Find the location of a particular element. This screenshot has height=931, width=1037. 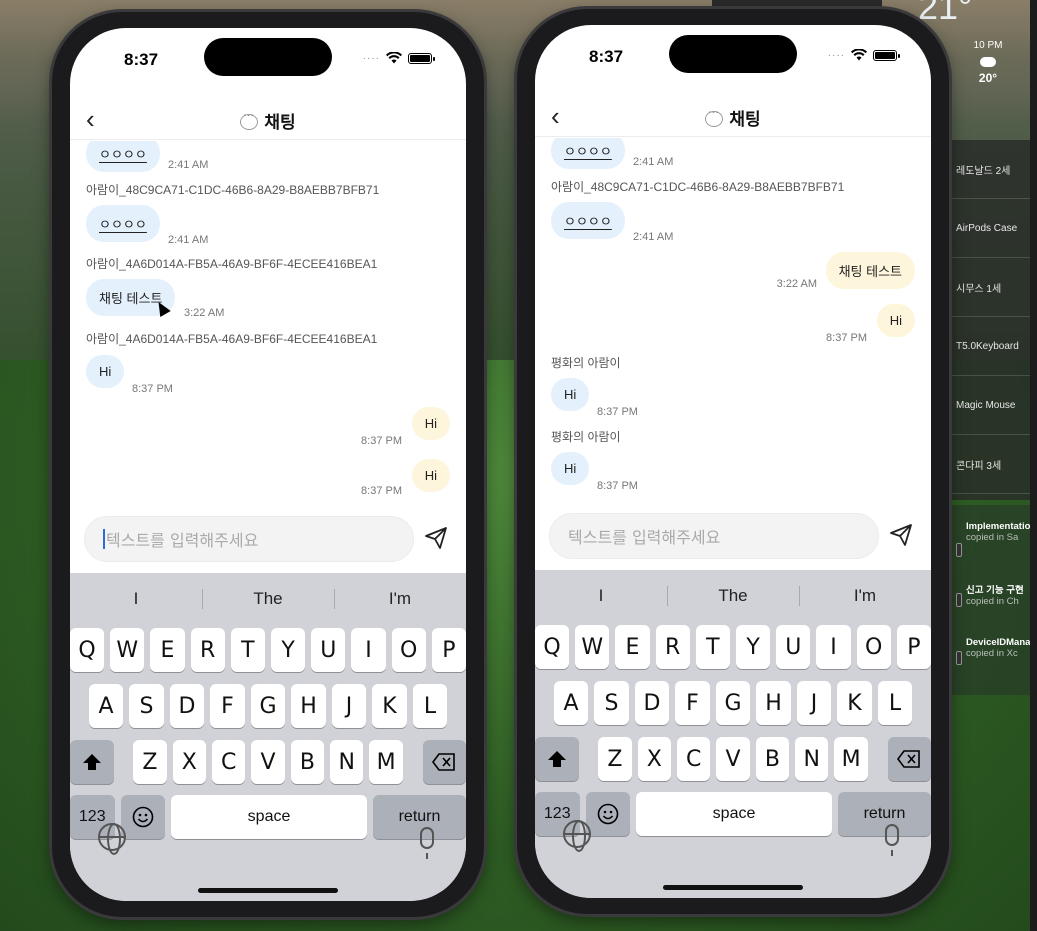

device-item: 레도날드 2세 is located at coordinates (993, 169).